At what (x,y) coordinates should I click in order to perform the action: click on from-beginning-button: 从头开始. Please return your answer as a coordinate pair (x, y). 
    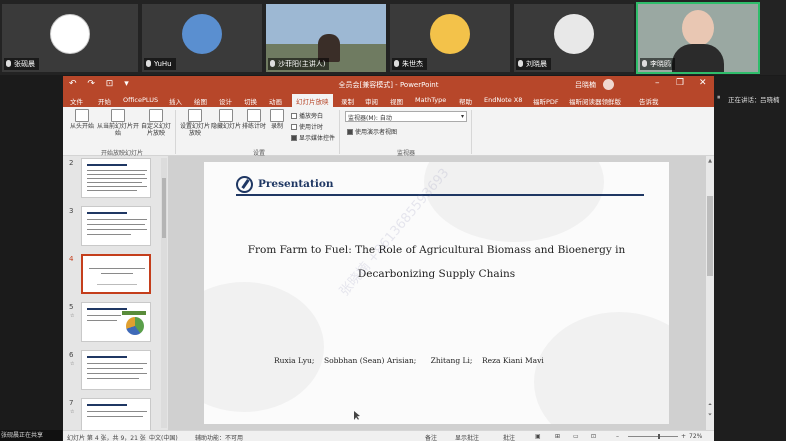
    Looking at the image, I should click on (82, 119).